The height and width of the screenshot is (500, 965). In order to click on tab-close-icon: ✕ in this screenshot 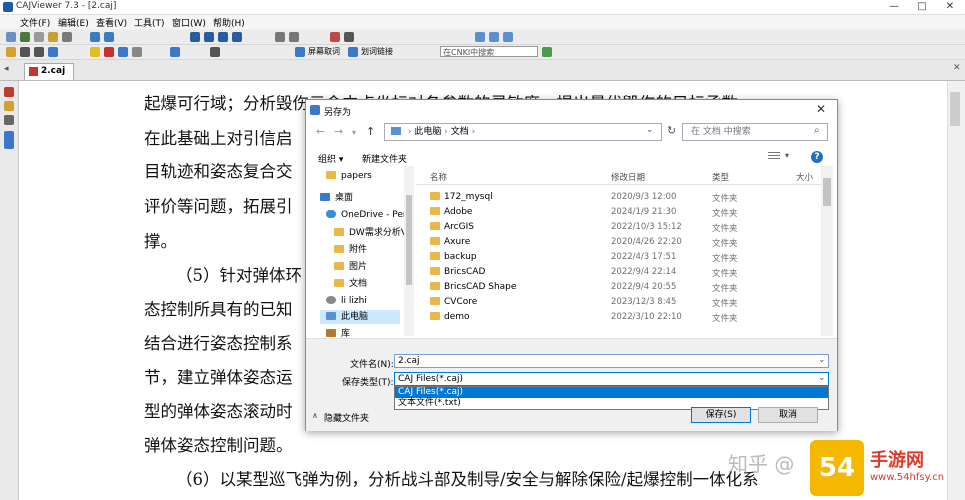, I will do `click(957, 68)`.